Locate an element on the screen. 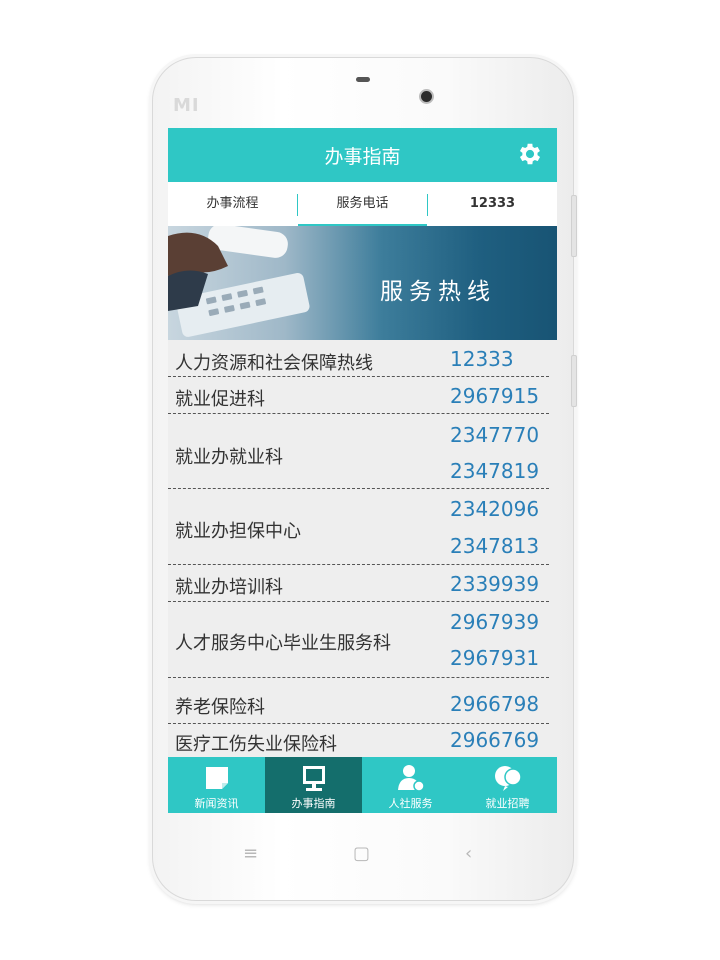 Image resolution: width=720 pixels, height=960 pixels. phone-number: 2347819 is located at coordinates (494, 471).